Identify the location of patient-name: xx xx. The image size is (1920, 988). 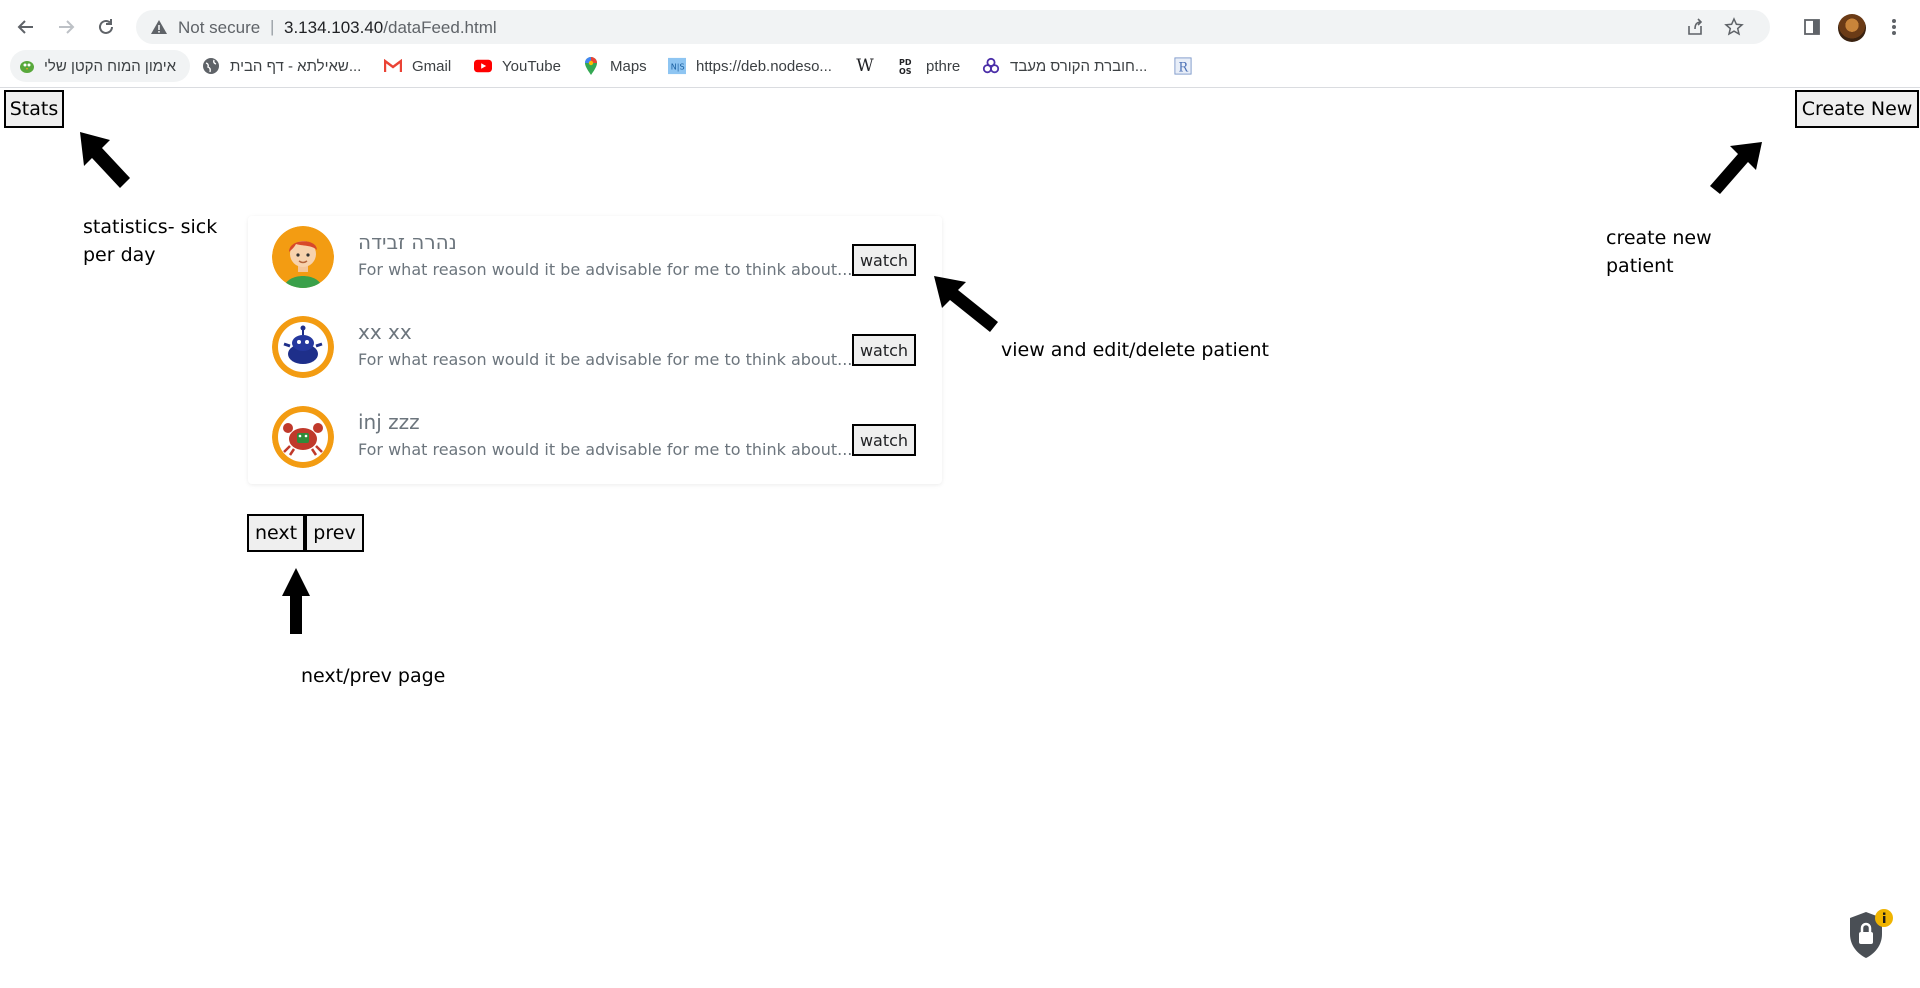
(385, 332).